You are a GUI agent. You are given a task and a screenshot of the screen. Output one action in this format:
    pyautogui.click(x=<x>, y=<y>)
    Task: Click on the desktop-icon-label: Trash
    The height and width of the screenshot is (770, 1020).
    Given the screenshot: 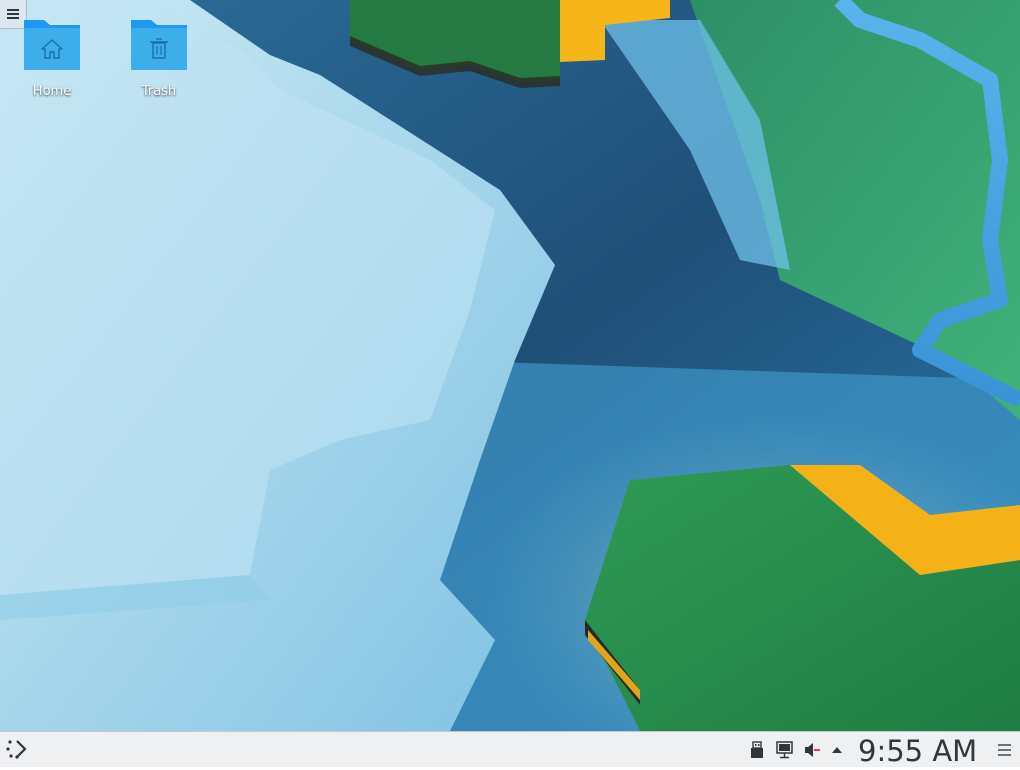 What is the action you would take?
    pyautogui.click(x=159, y=91)
    